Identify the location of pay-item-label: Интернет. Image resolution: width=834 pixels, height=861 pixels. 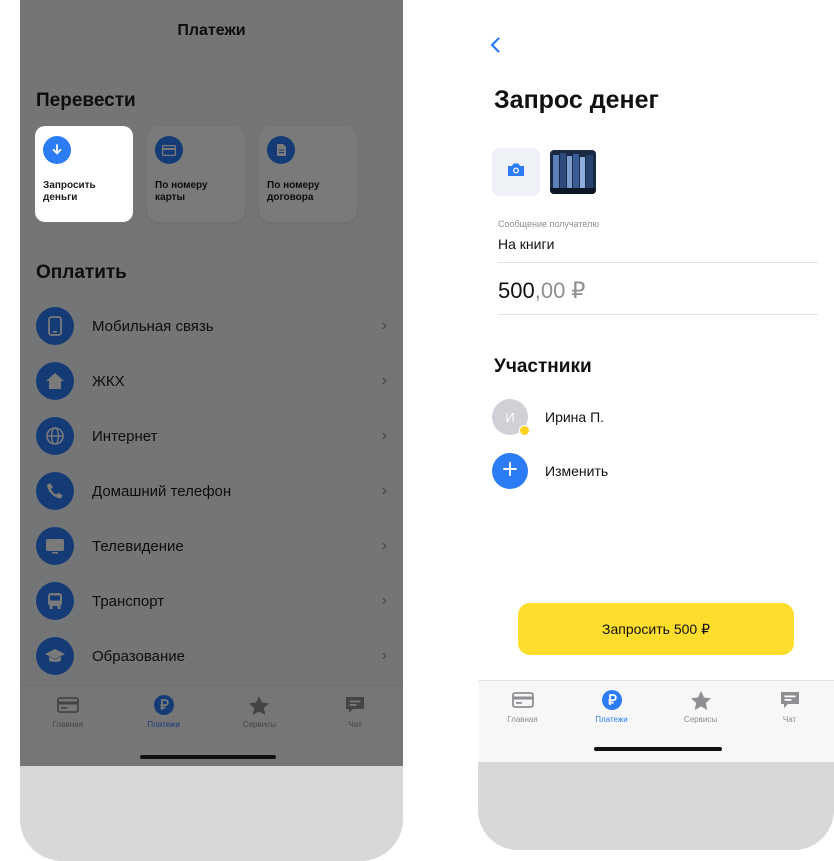
(125, 436).